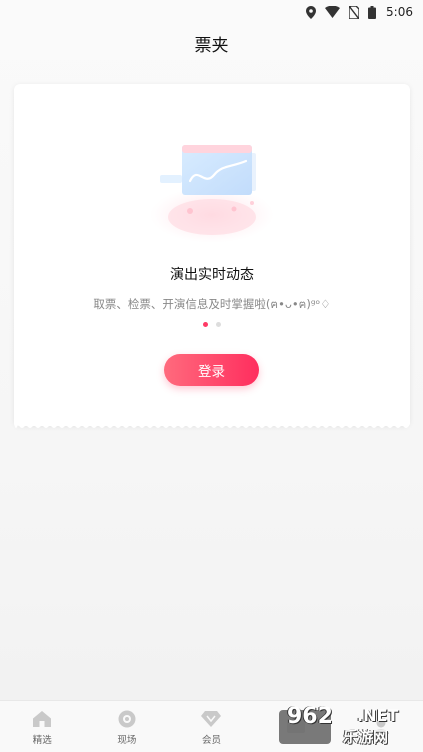 Image resolution: width=423 pixels, height=752 pixels. What do you see at coordinates (366, 737) in the screenshot?
I see `watermark-subtitle: 乐游网` at bounding box center [366, 737].